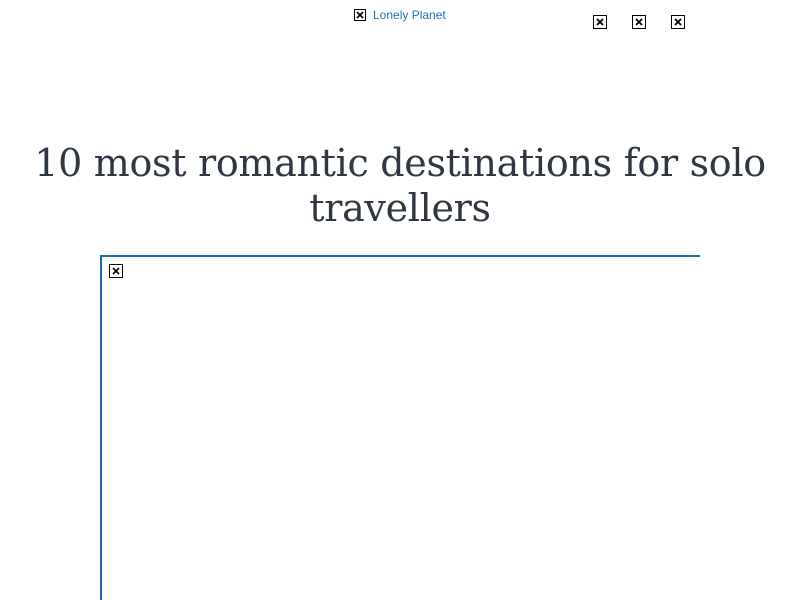  I want to click on logo-link: Lonely Planet, so click(400, 15).